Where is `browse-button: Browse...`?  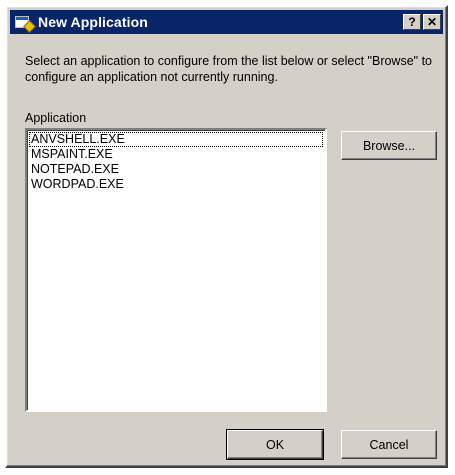 browse-button: Browse... is located at coordinates (389, 145).